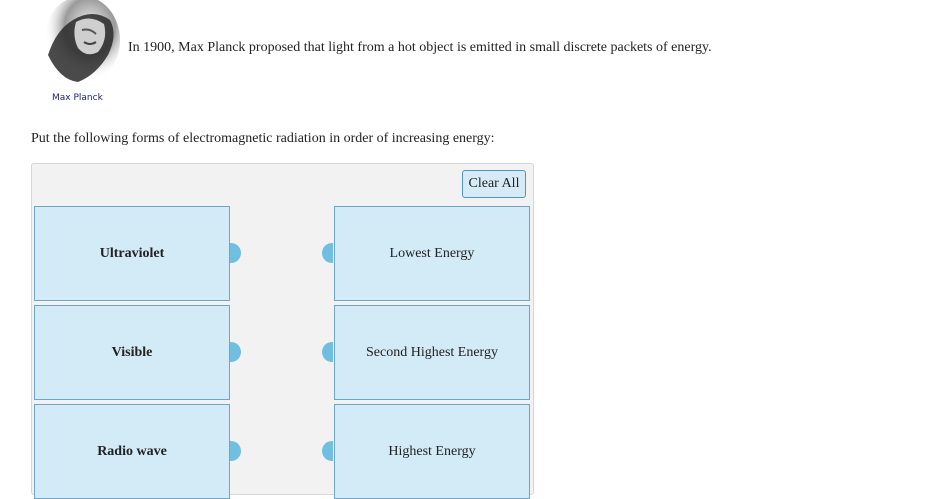 The image size is (926, 499). What do you see at coordinates (132, 352) in the screenshot?
I see `draggable-item-visible: Visible` at bounding box center [132, 352].